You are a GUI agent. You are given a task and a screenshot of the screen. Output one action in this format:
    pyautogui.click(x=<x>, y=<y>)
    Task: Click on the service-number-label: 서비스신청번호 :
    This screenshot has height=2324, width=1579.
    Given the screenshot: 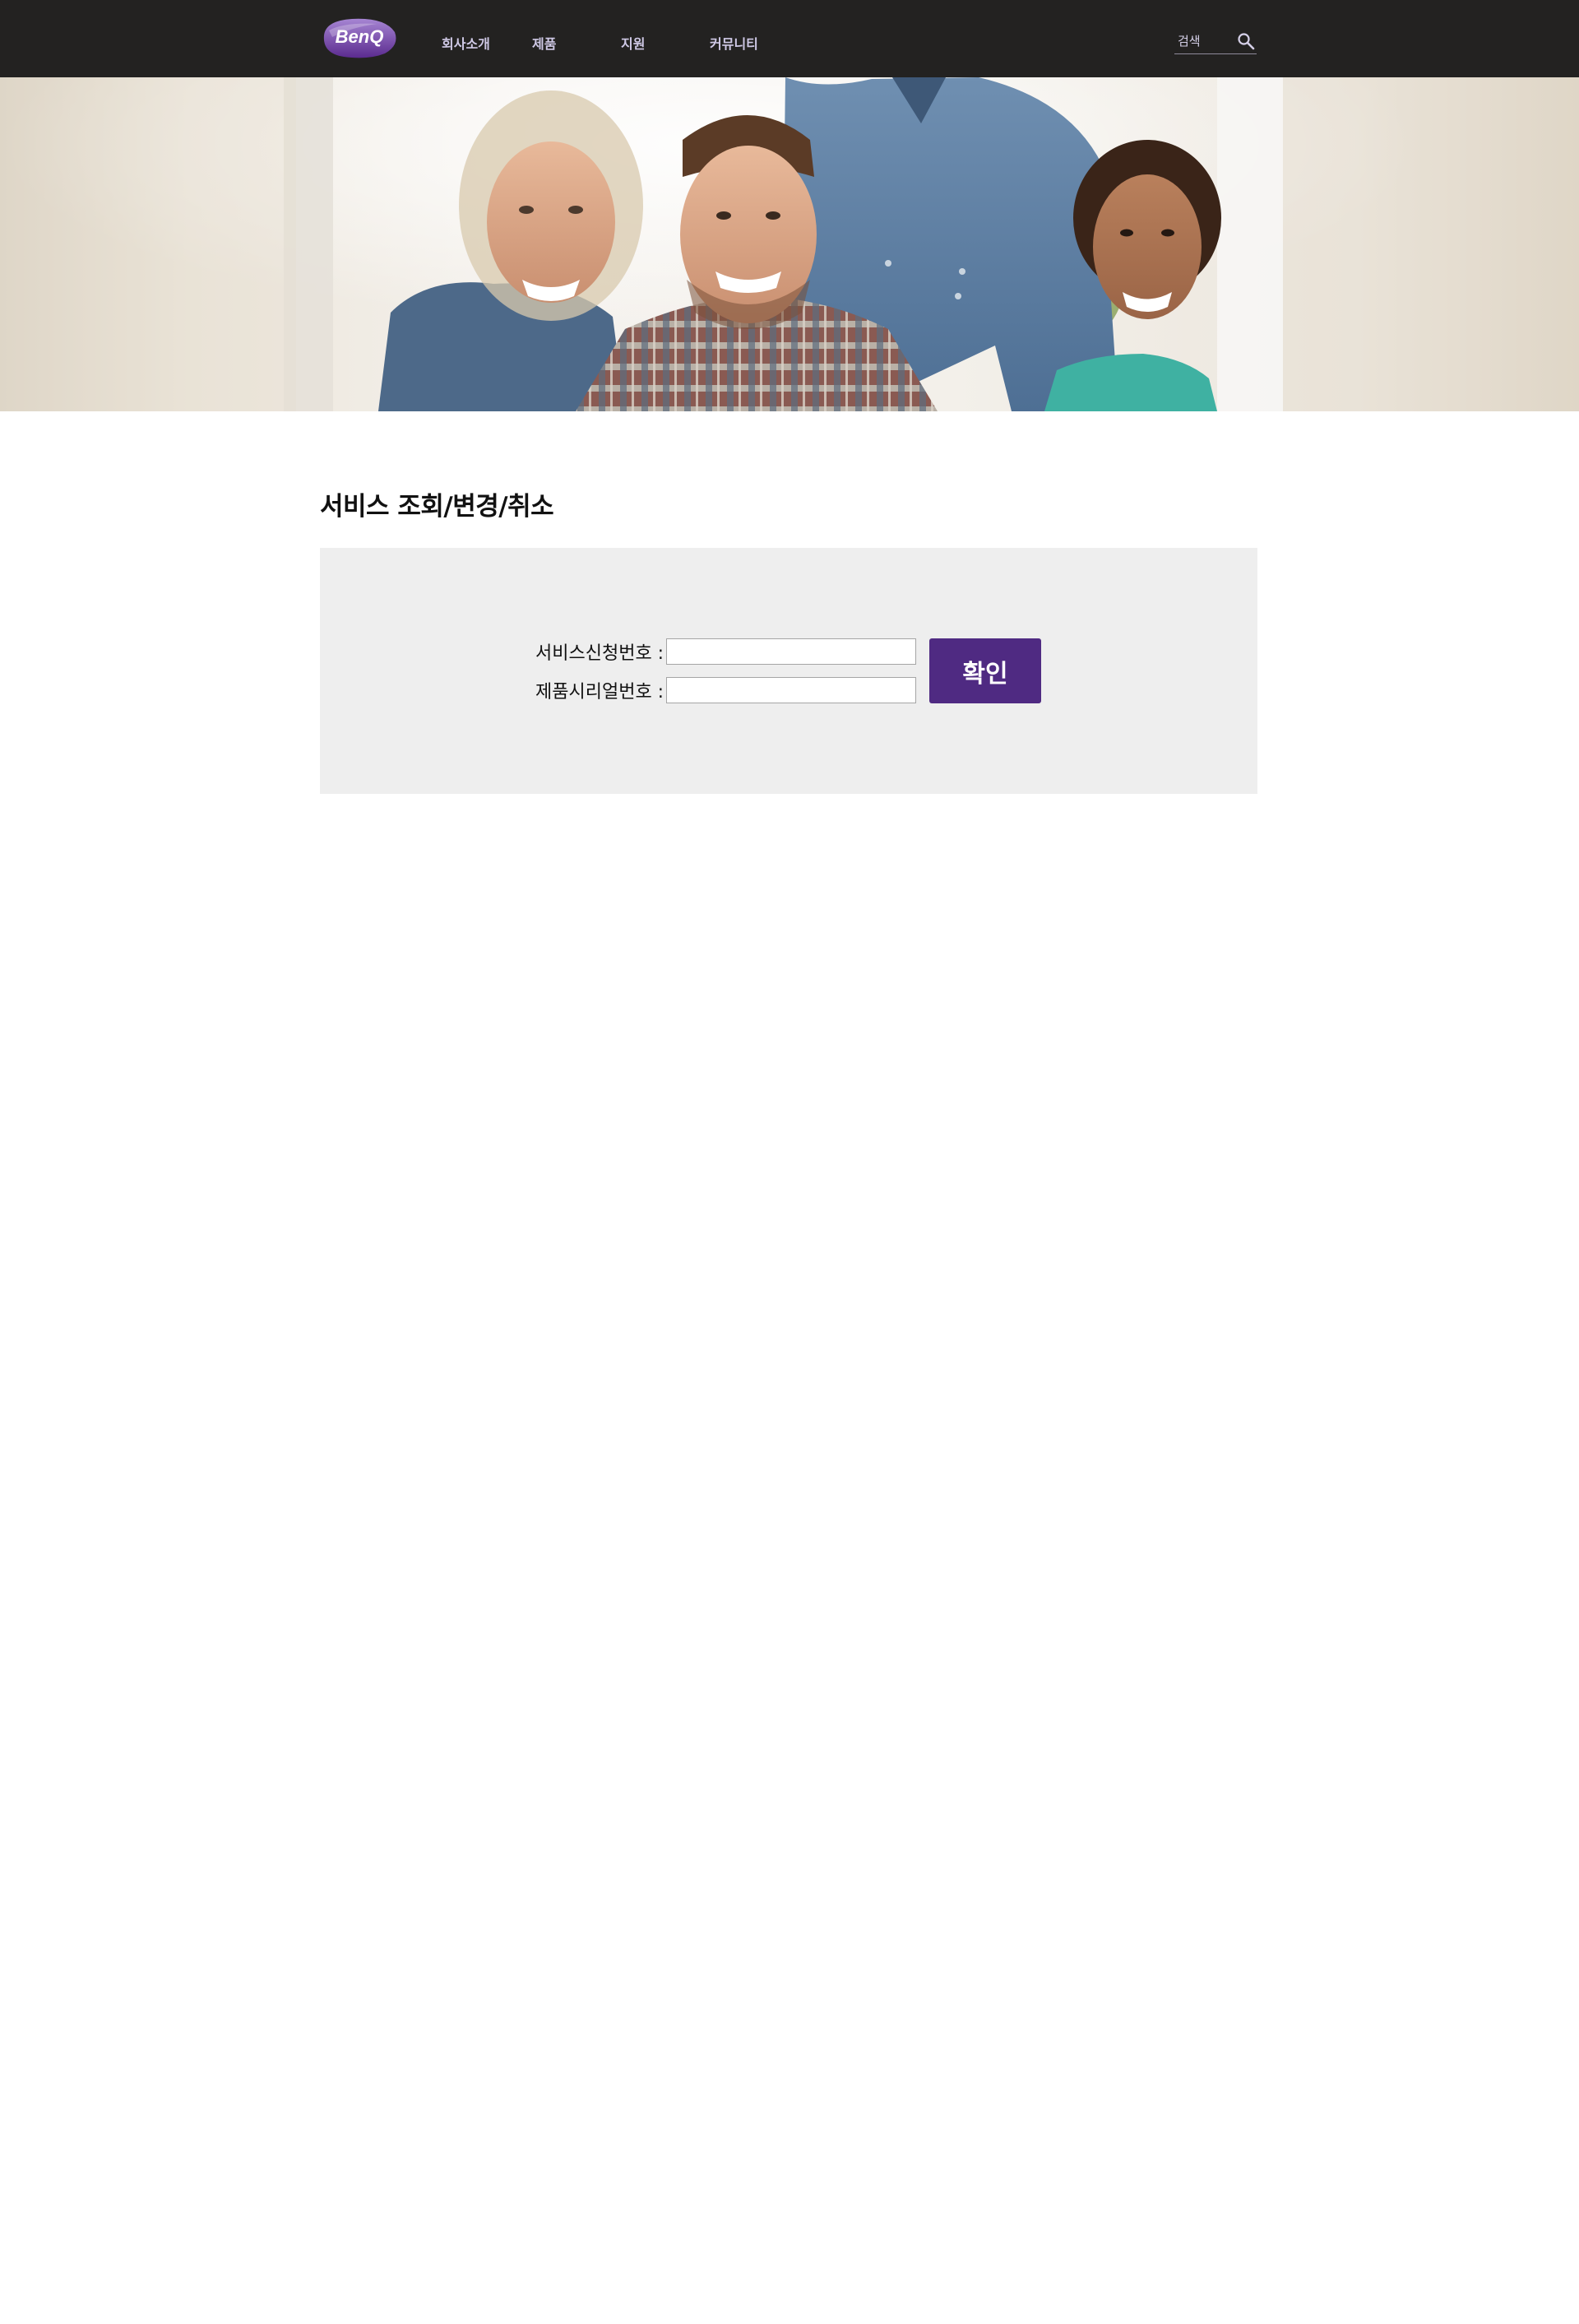 What is the action you would take?
    pyautogui.click(x=599, y=653)
    